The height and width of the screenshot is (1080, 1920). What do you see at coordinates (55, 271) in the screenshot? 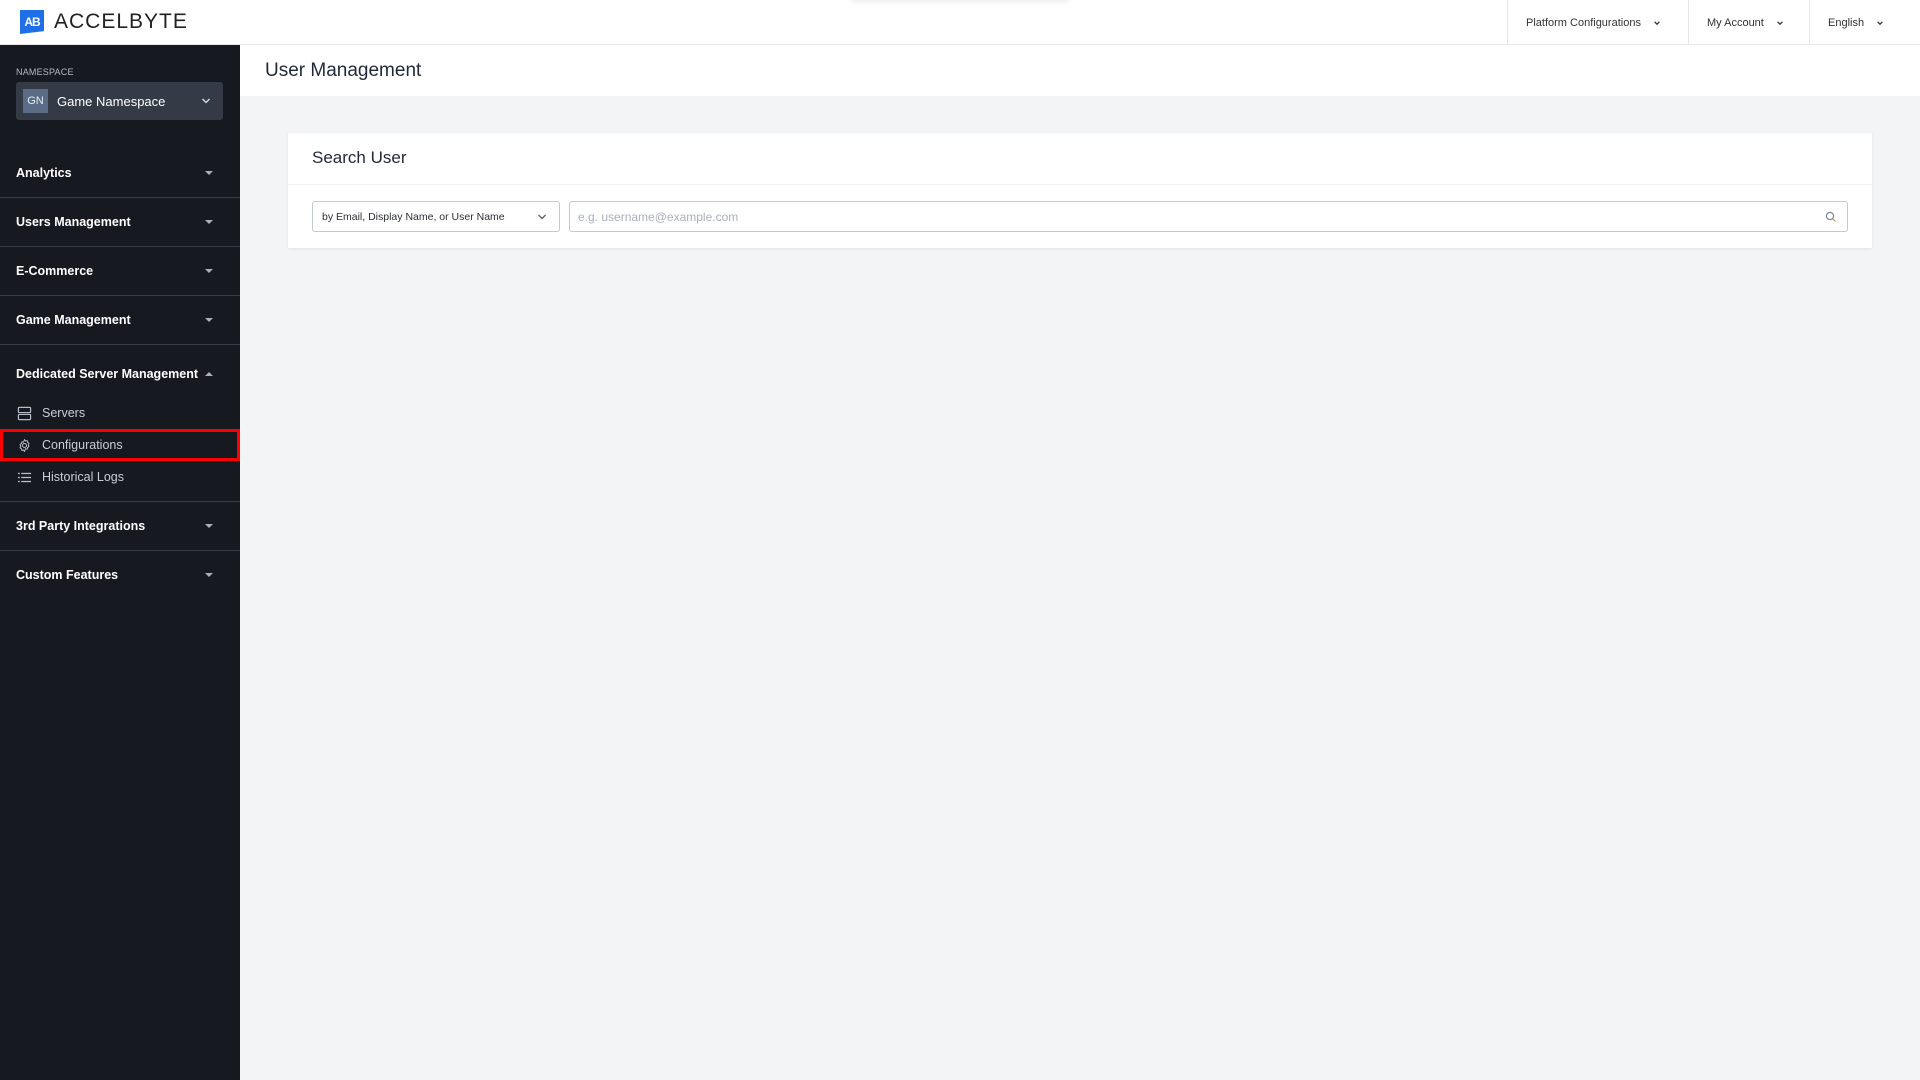
I see `section-title: E-Commerce` at bounding box center [55, 271].